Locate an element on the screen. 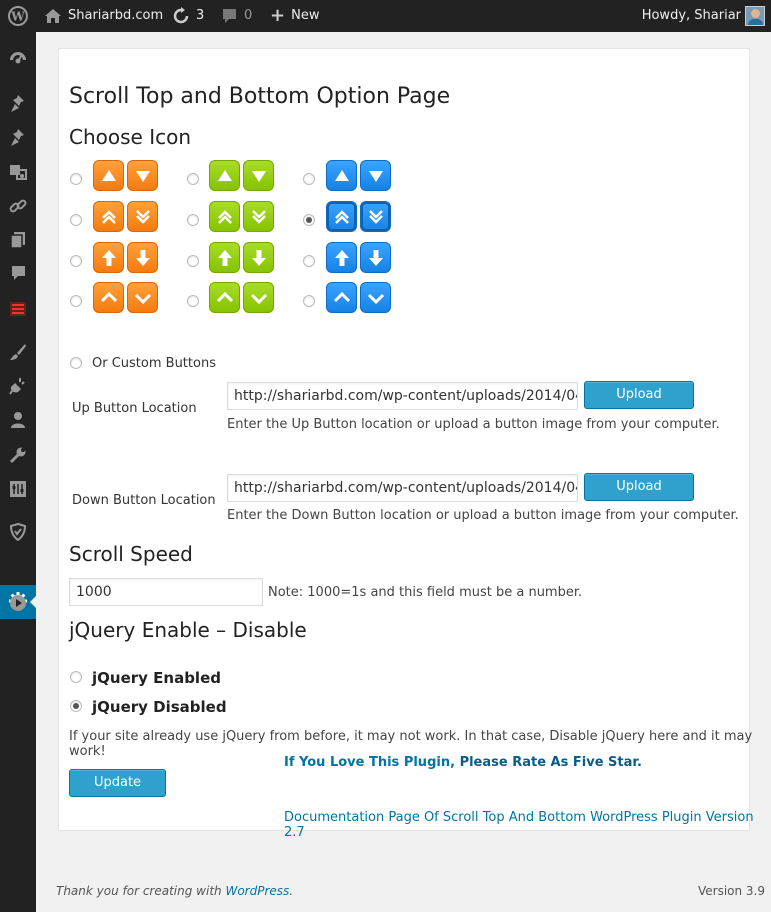 This screenshot has width=771, height=912. icon-option-blue-chevron is located at coordinates (358, 297).